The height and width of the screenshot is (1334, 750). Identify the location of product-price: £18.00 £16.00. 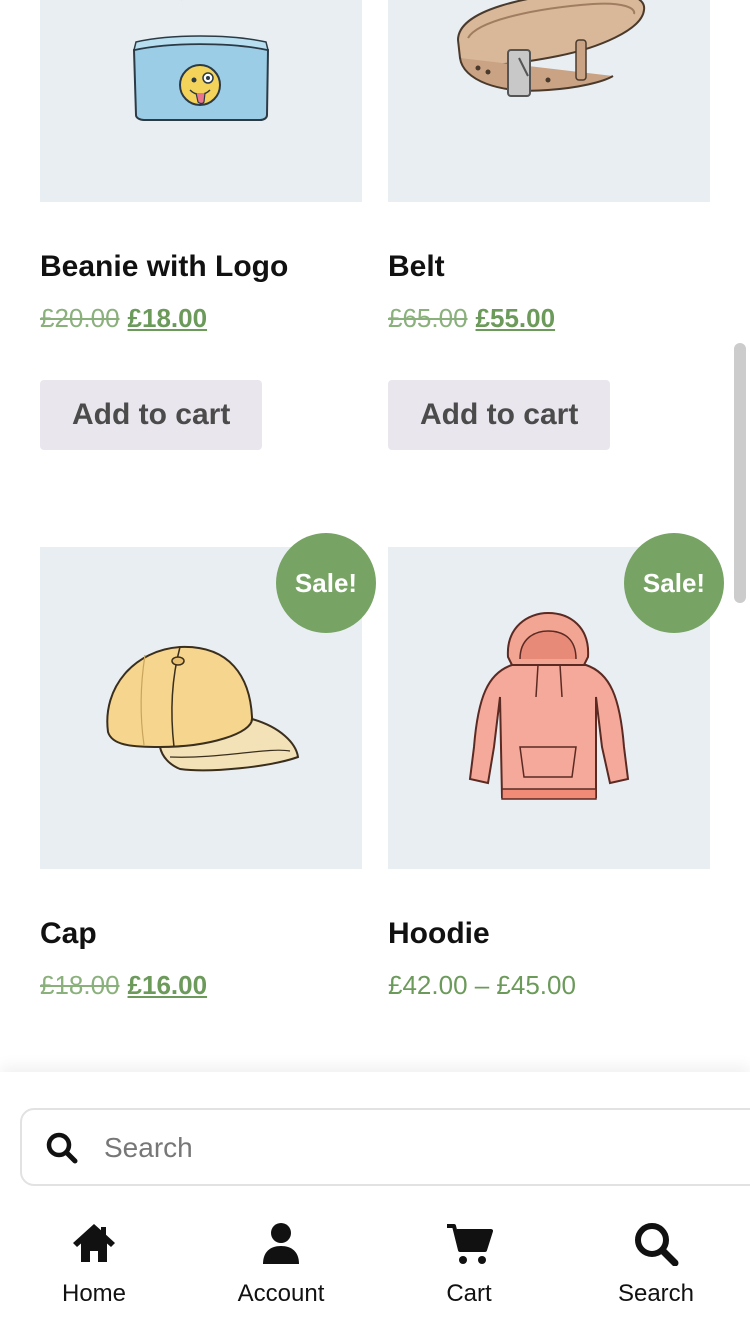
(123, 985).